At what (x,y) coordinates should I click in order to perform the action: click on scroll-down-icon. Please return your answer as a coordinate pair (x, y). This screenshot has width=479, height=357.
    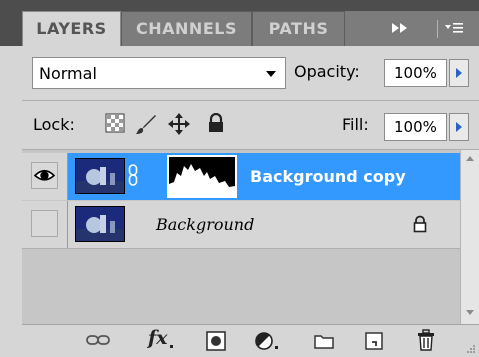
    Looking at the image, I should click on (470, 312).